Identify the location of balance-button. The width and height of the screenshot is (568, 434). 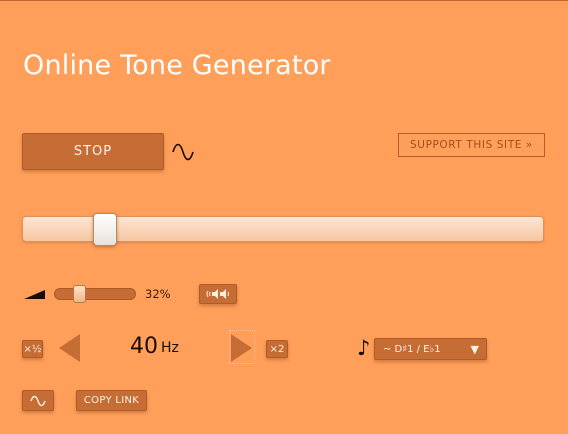
(218, 294).